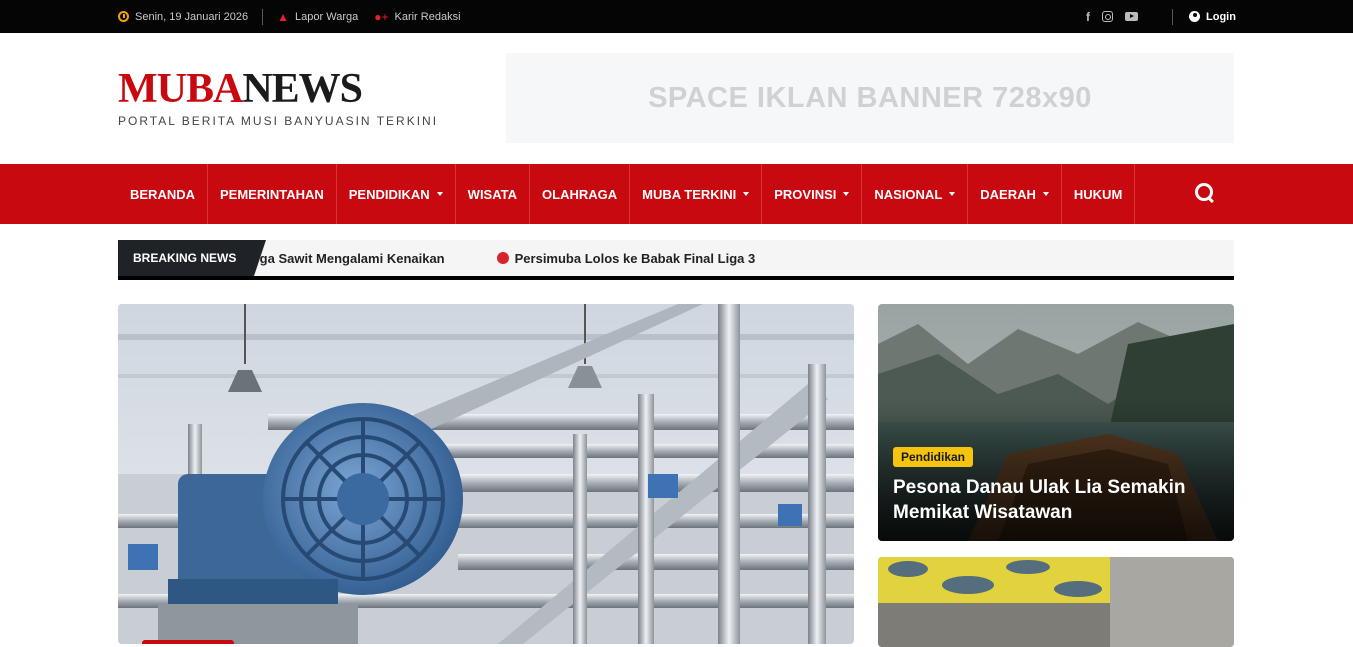  I want to click on nav-item-daerah: DAERAH, so click(1015, 194).